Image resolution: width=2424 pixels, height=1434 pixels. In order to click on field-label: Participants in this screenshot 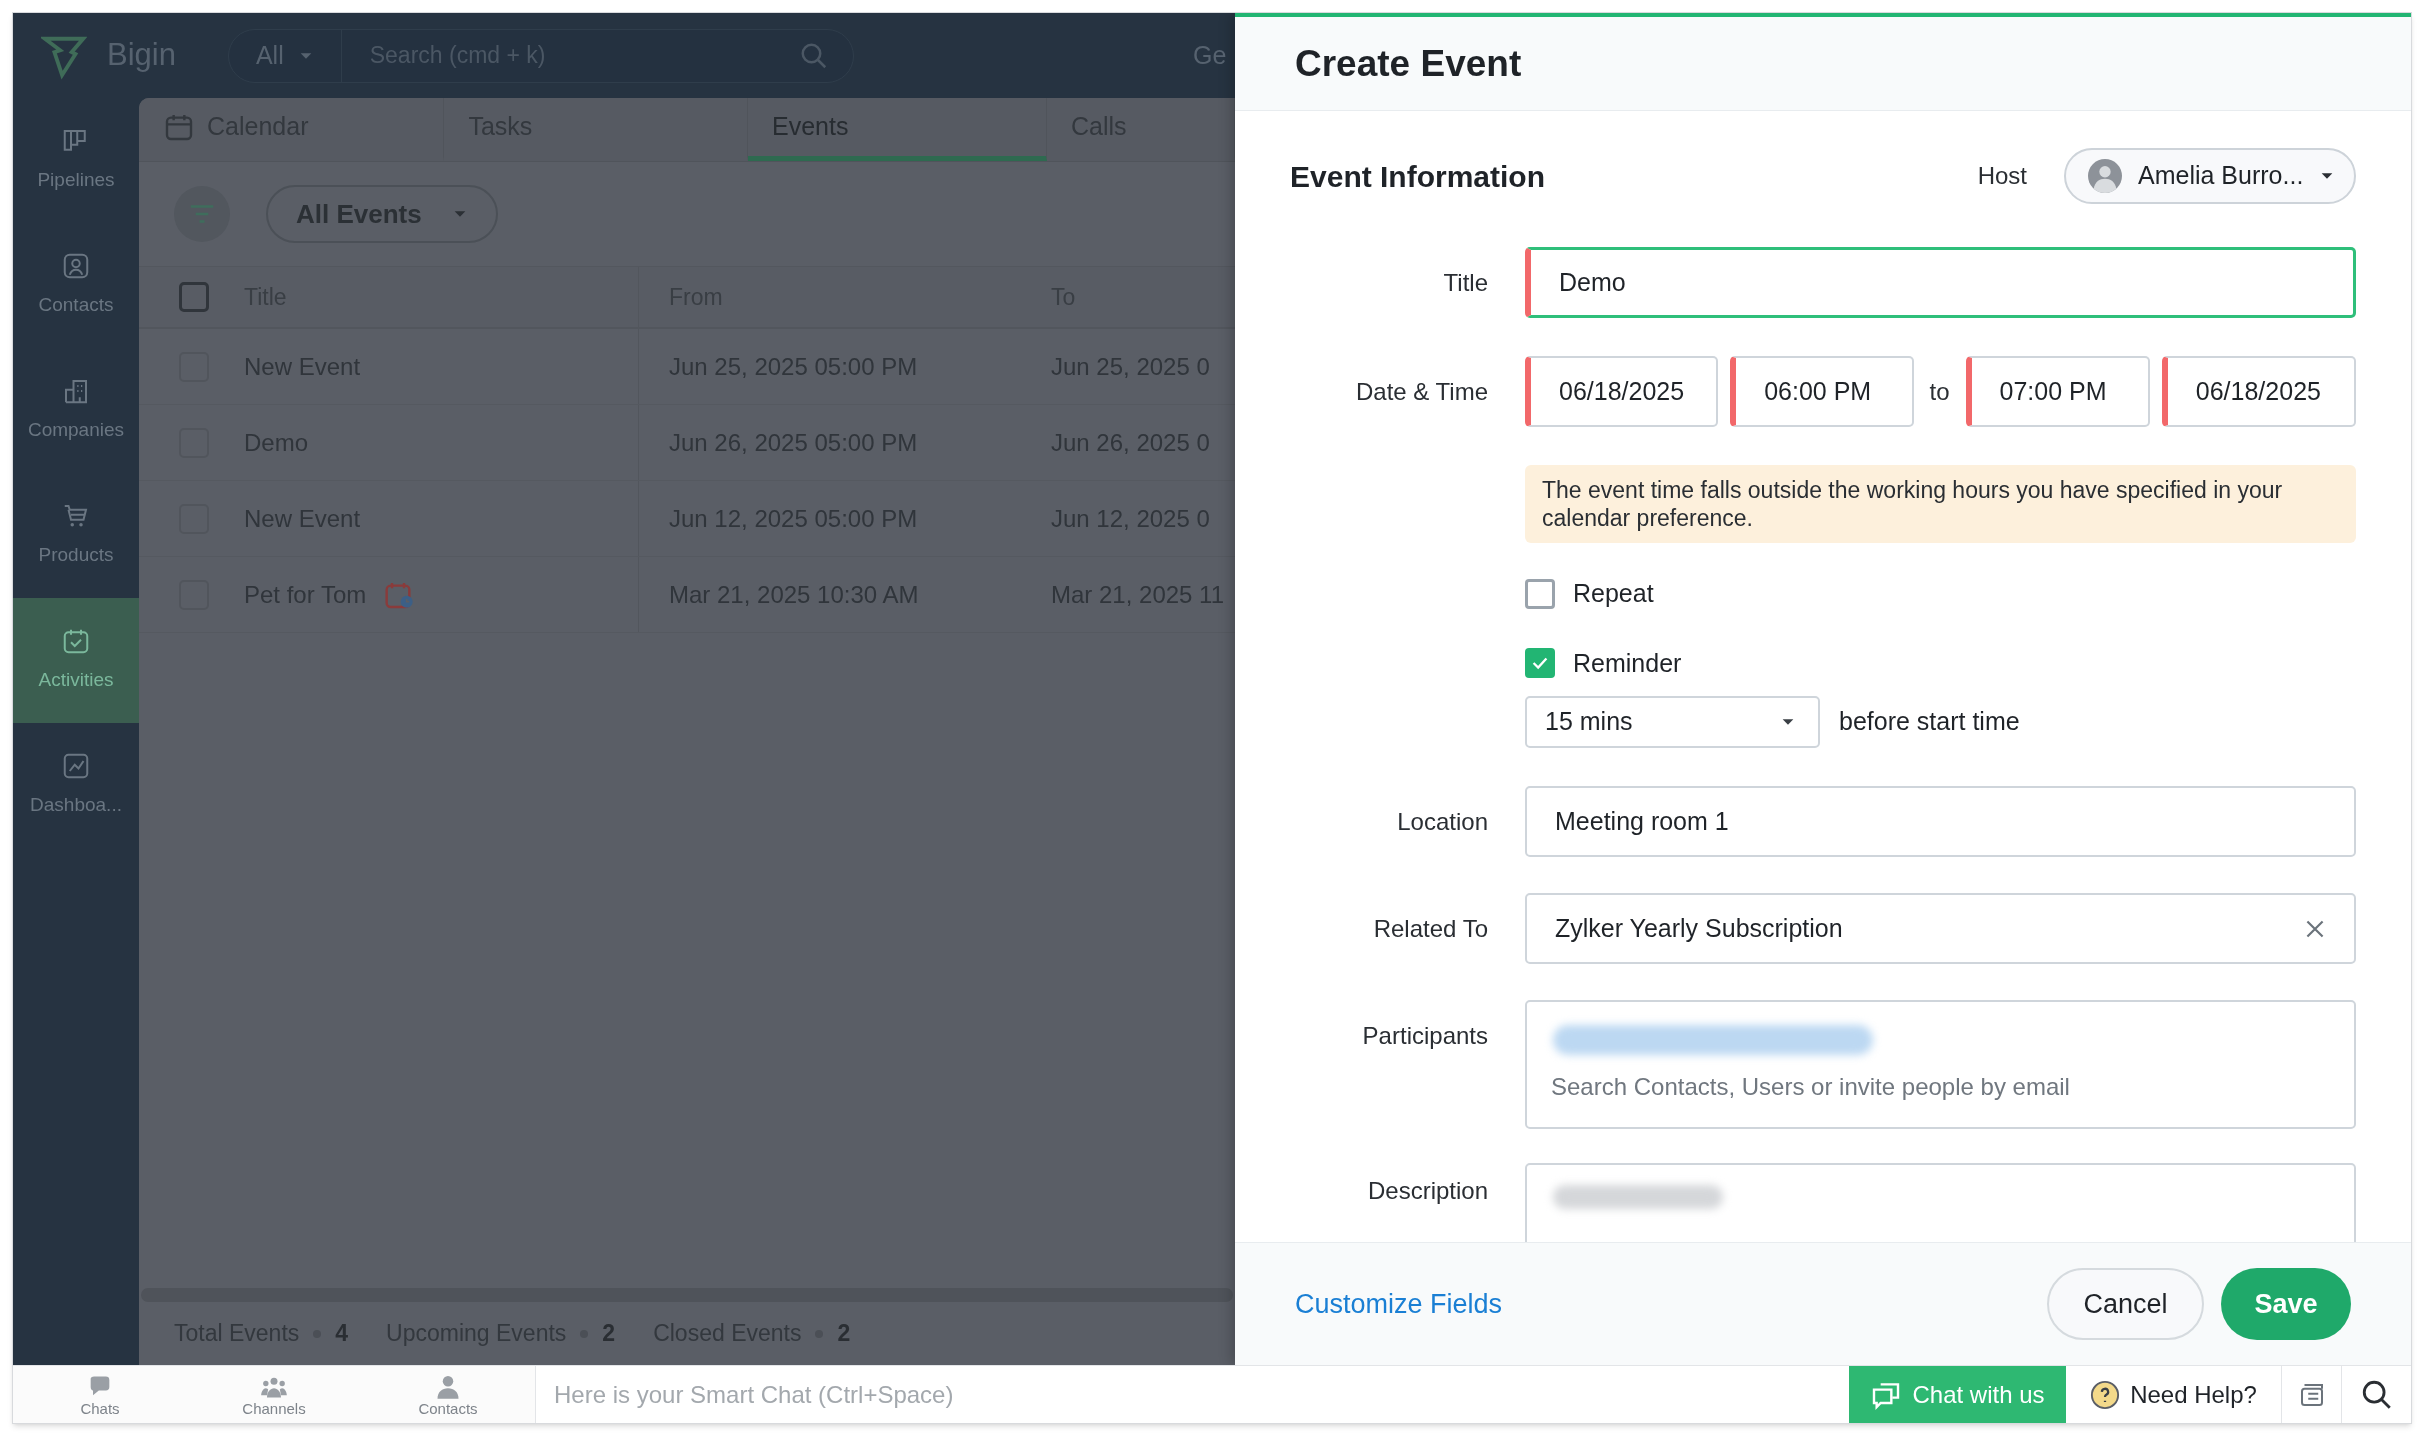, I will do `click(1425, 1036)`.